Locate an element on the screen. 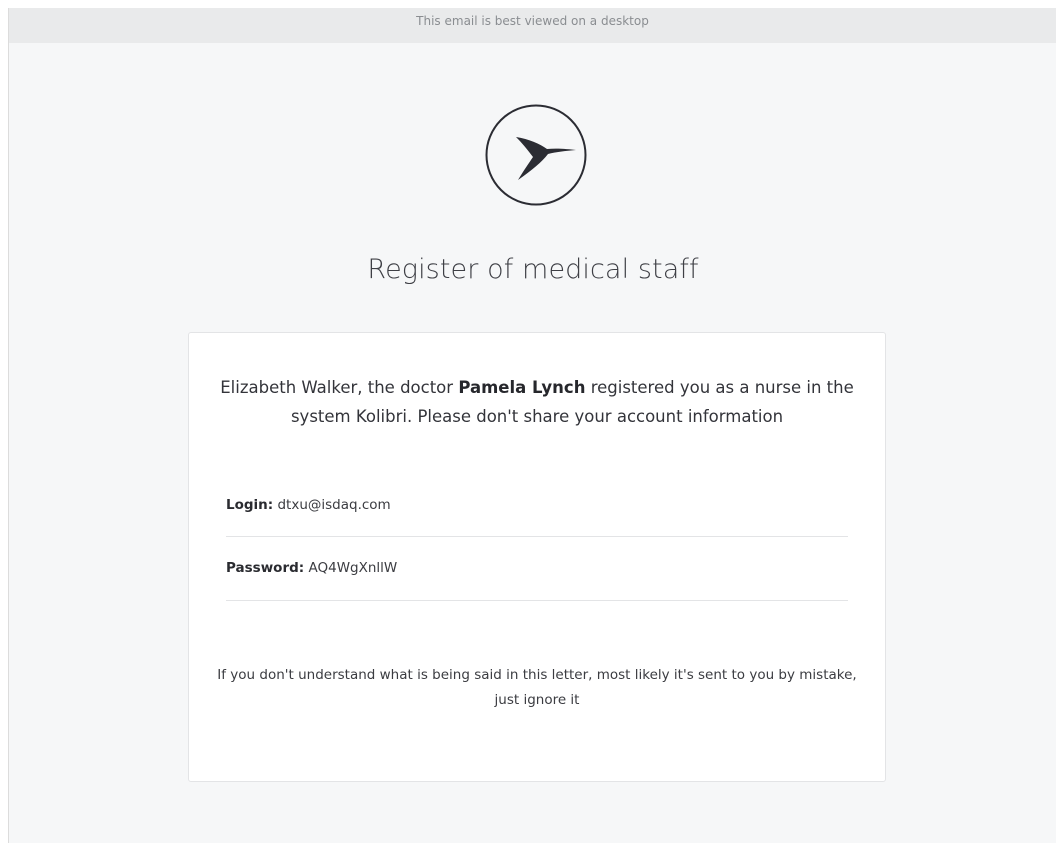  doctor-name: Pamela Lynch is located at coordinates (522, 387).